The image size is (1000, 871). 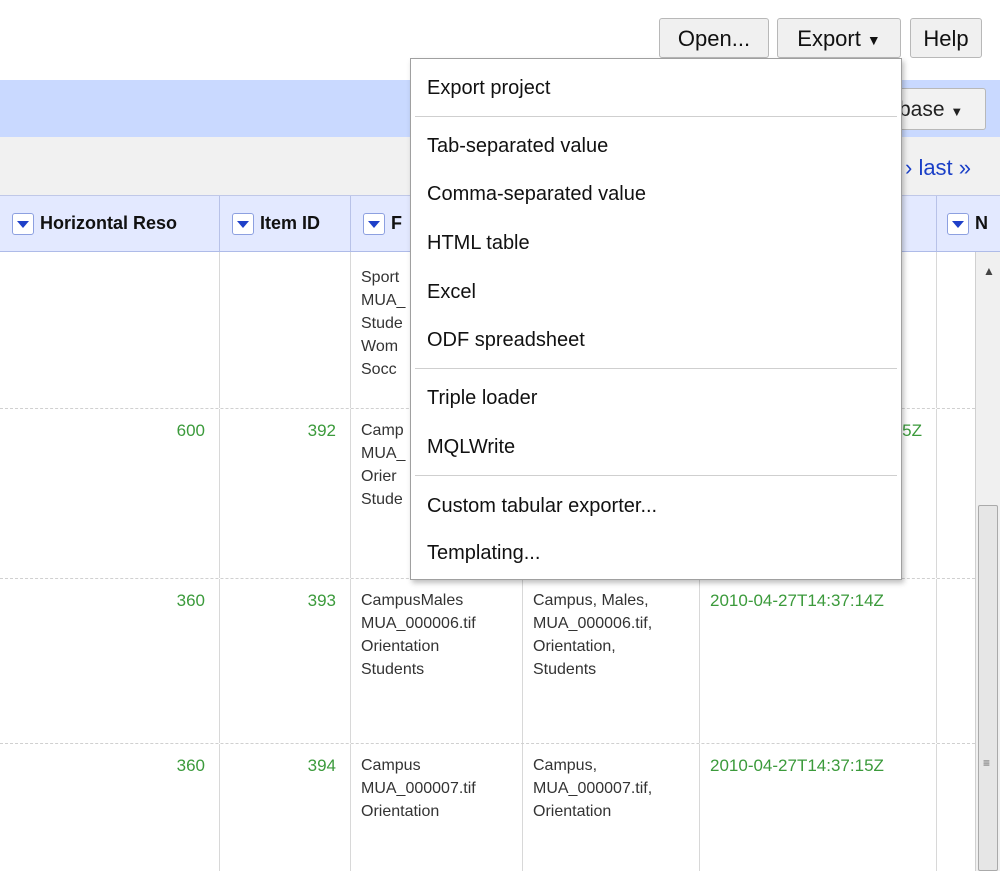 I want to click on menu-item-excel: Excel, so click(x=451, y=292).